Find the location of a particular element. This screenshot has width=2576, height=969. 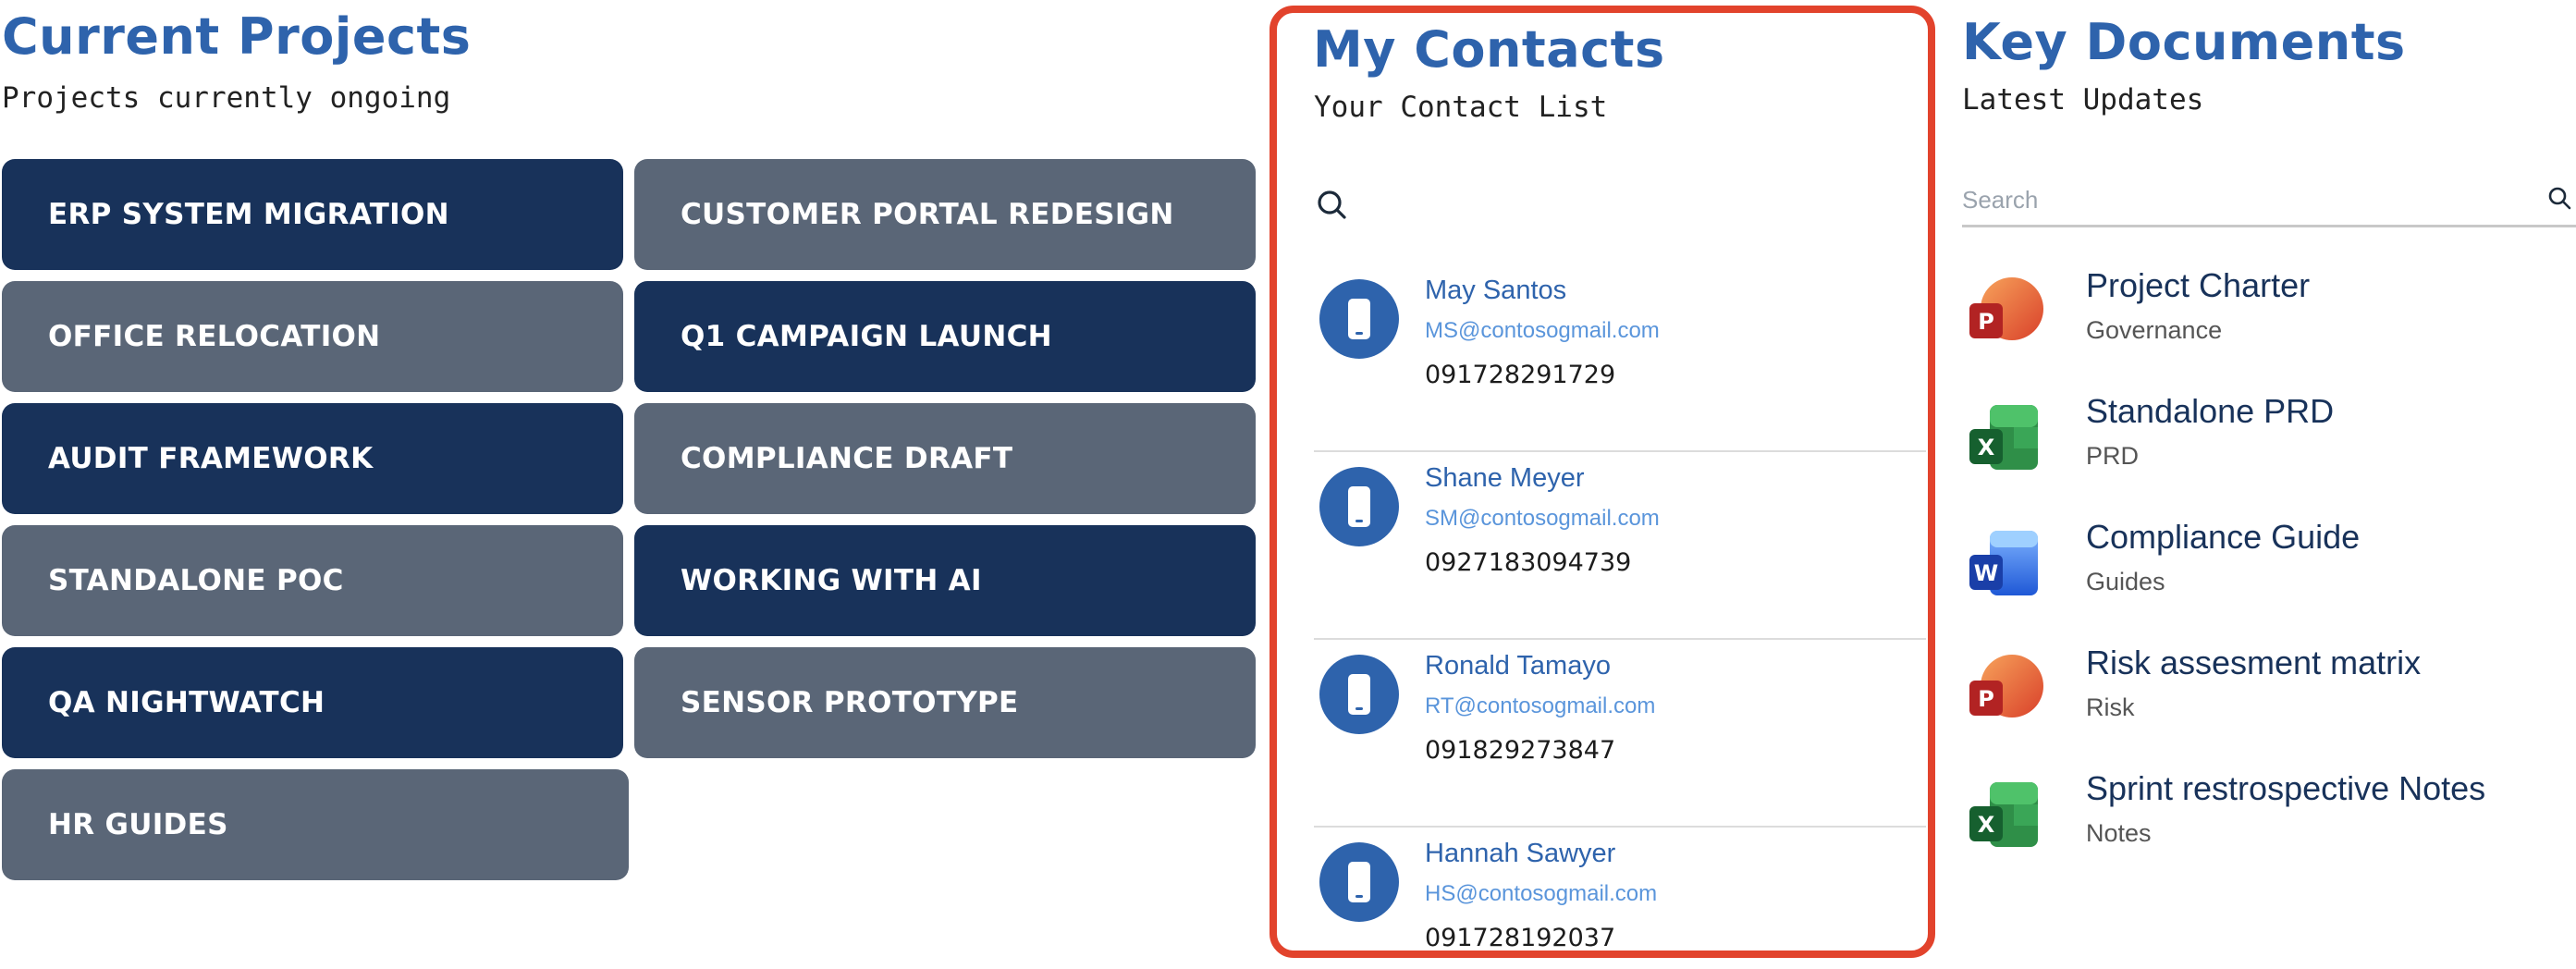

contact-name: May Santos is located at coordinates (1495, 291).